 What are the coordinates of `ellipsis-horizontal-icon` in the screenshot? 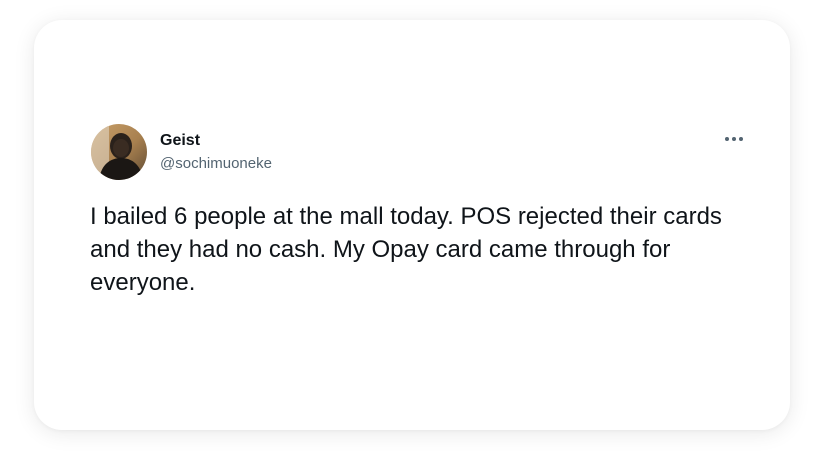 It's located at (734, 139).